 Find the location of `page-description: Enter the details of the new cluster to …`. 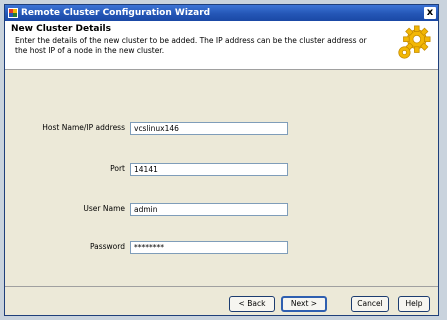

page-description: Enter the details of the new cluster to … is located at coordinates (191, 45).